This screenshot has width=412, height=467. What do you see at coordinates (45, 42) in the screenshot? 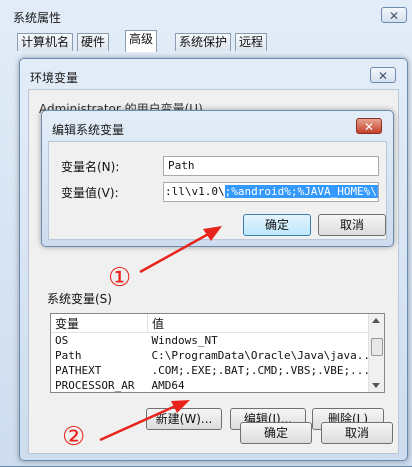
I see `tab-computer-name: 计算机名` at bounding box center [45, 42].